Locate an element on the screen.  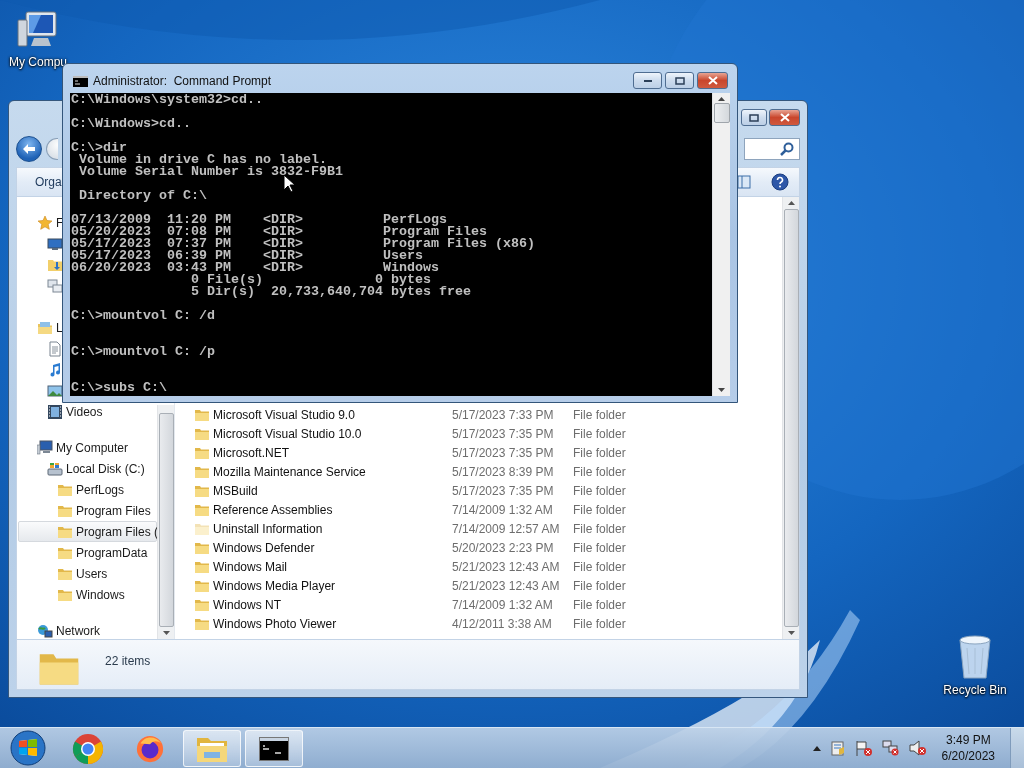
speaker-icon is located at coordinates (917, 748).